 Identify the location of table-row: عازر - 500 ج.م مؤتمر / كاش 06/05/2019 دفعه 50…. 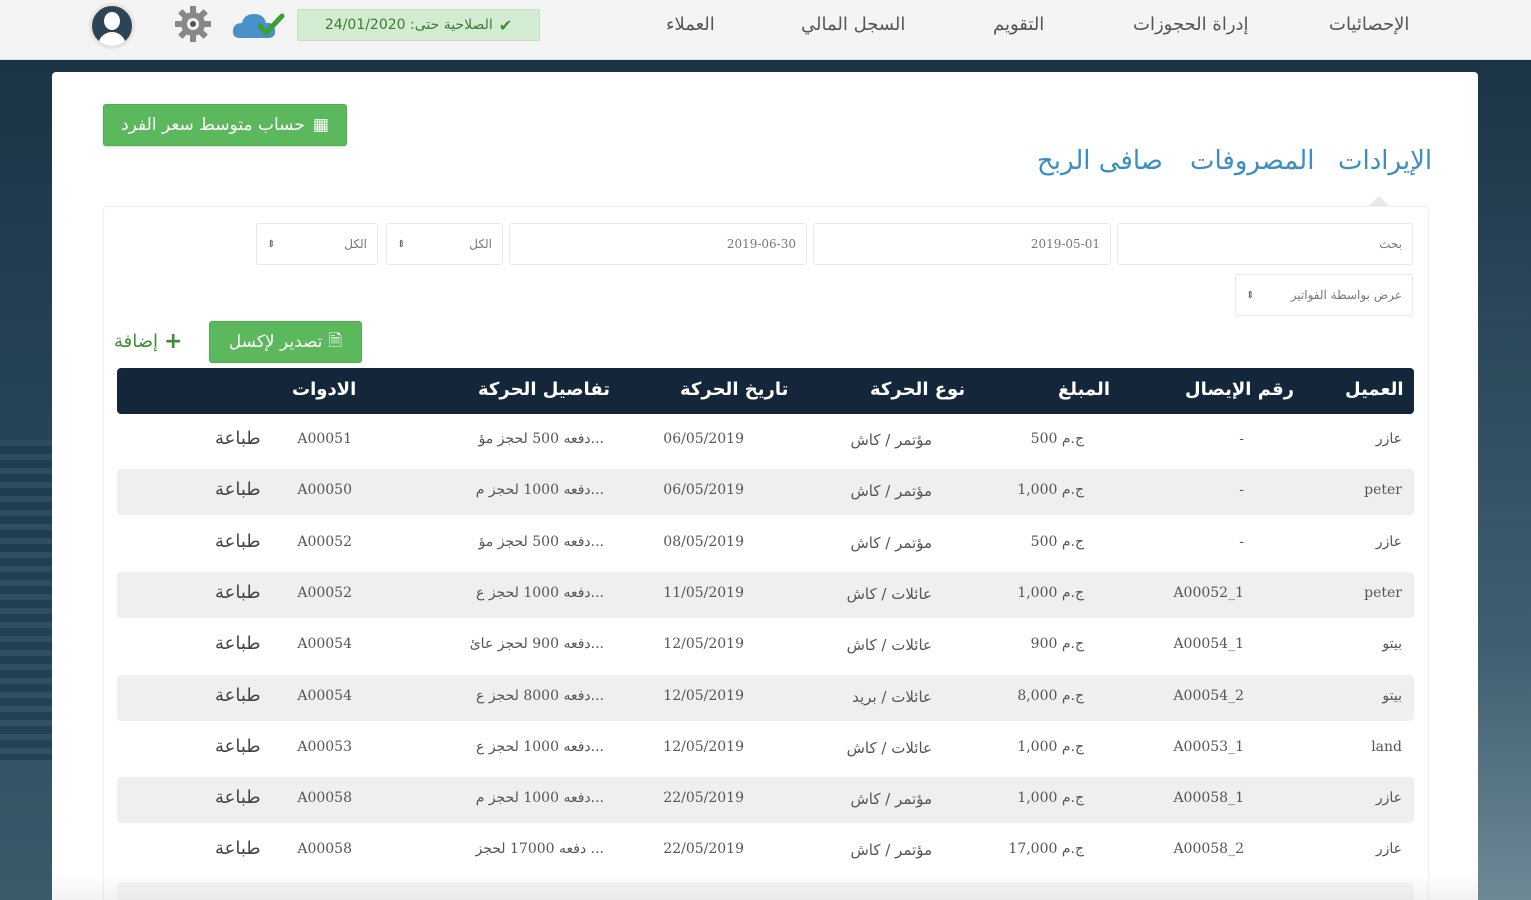
(765, 441).